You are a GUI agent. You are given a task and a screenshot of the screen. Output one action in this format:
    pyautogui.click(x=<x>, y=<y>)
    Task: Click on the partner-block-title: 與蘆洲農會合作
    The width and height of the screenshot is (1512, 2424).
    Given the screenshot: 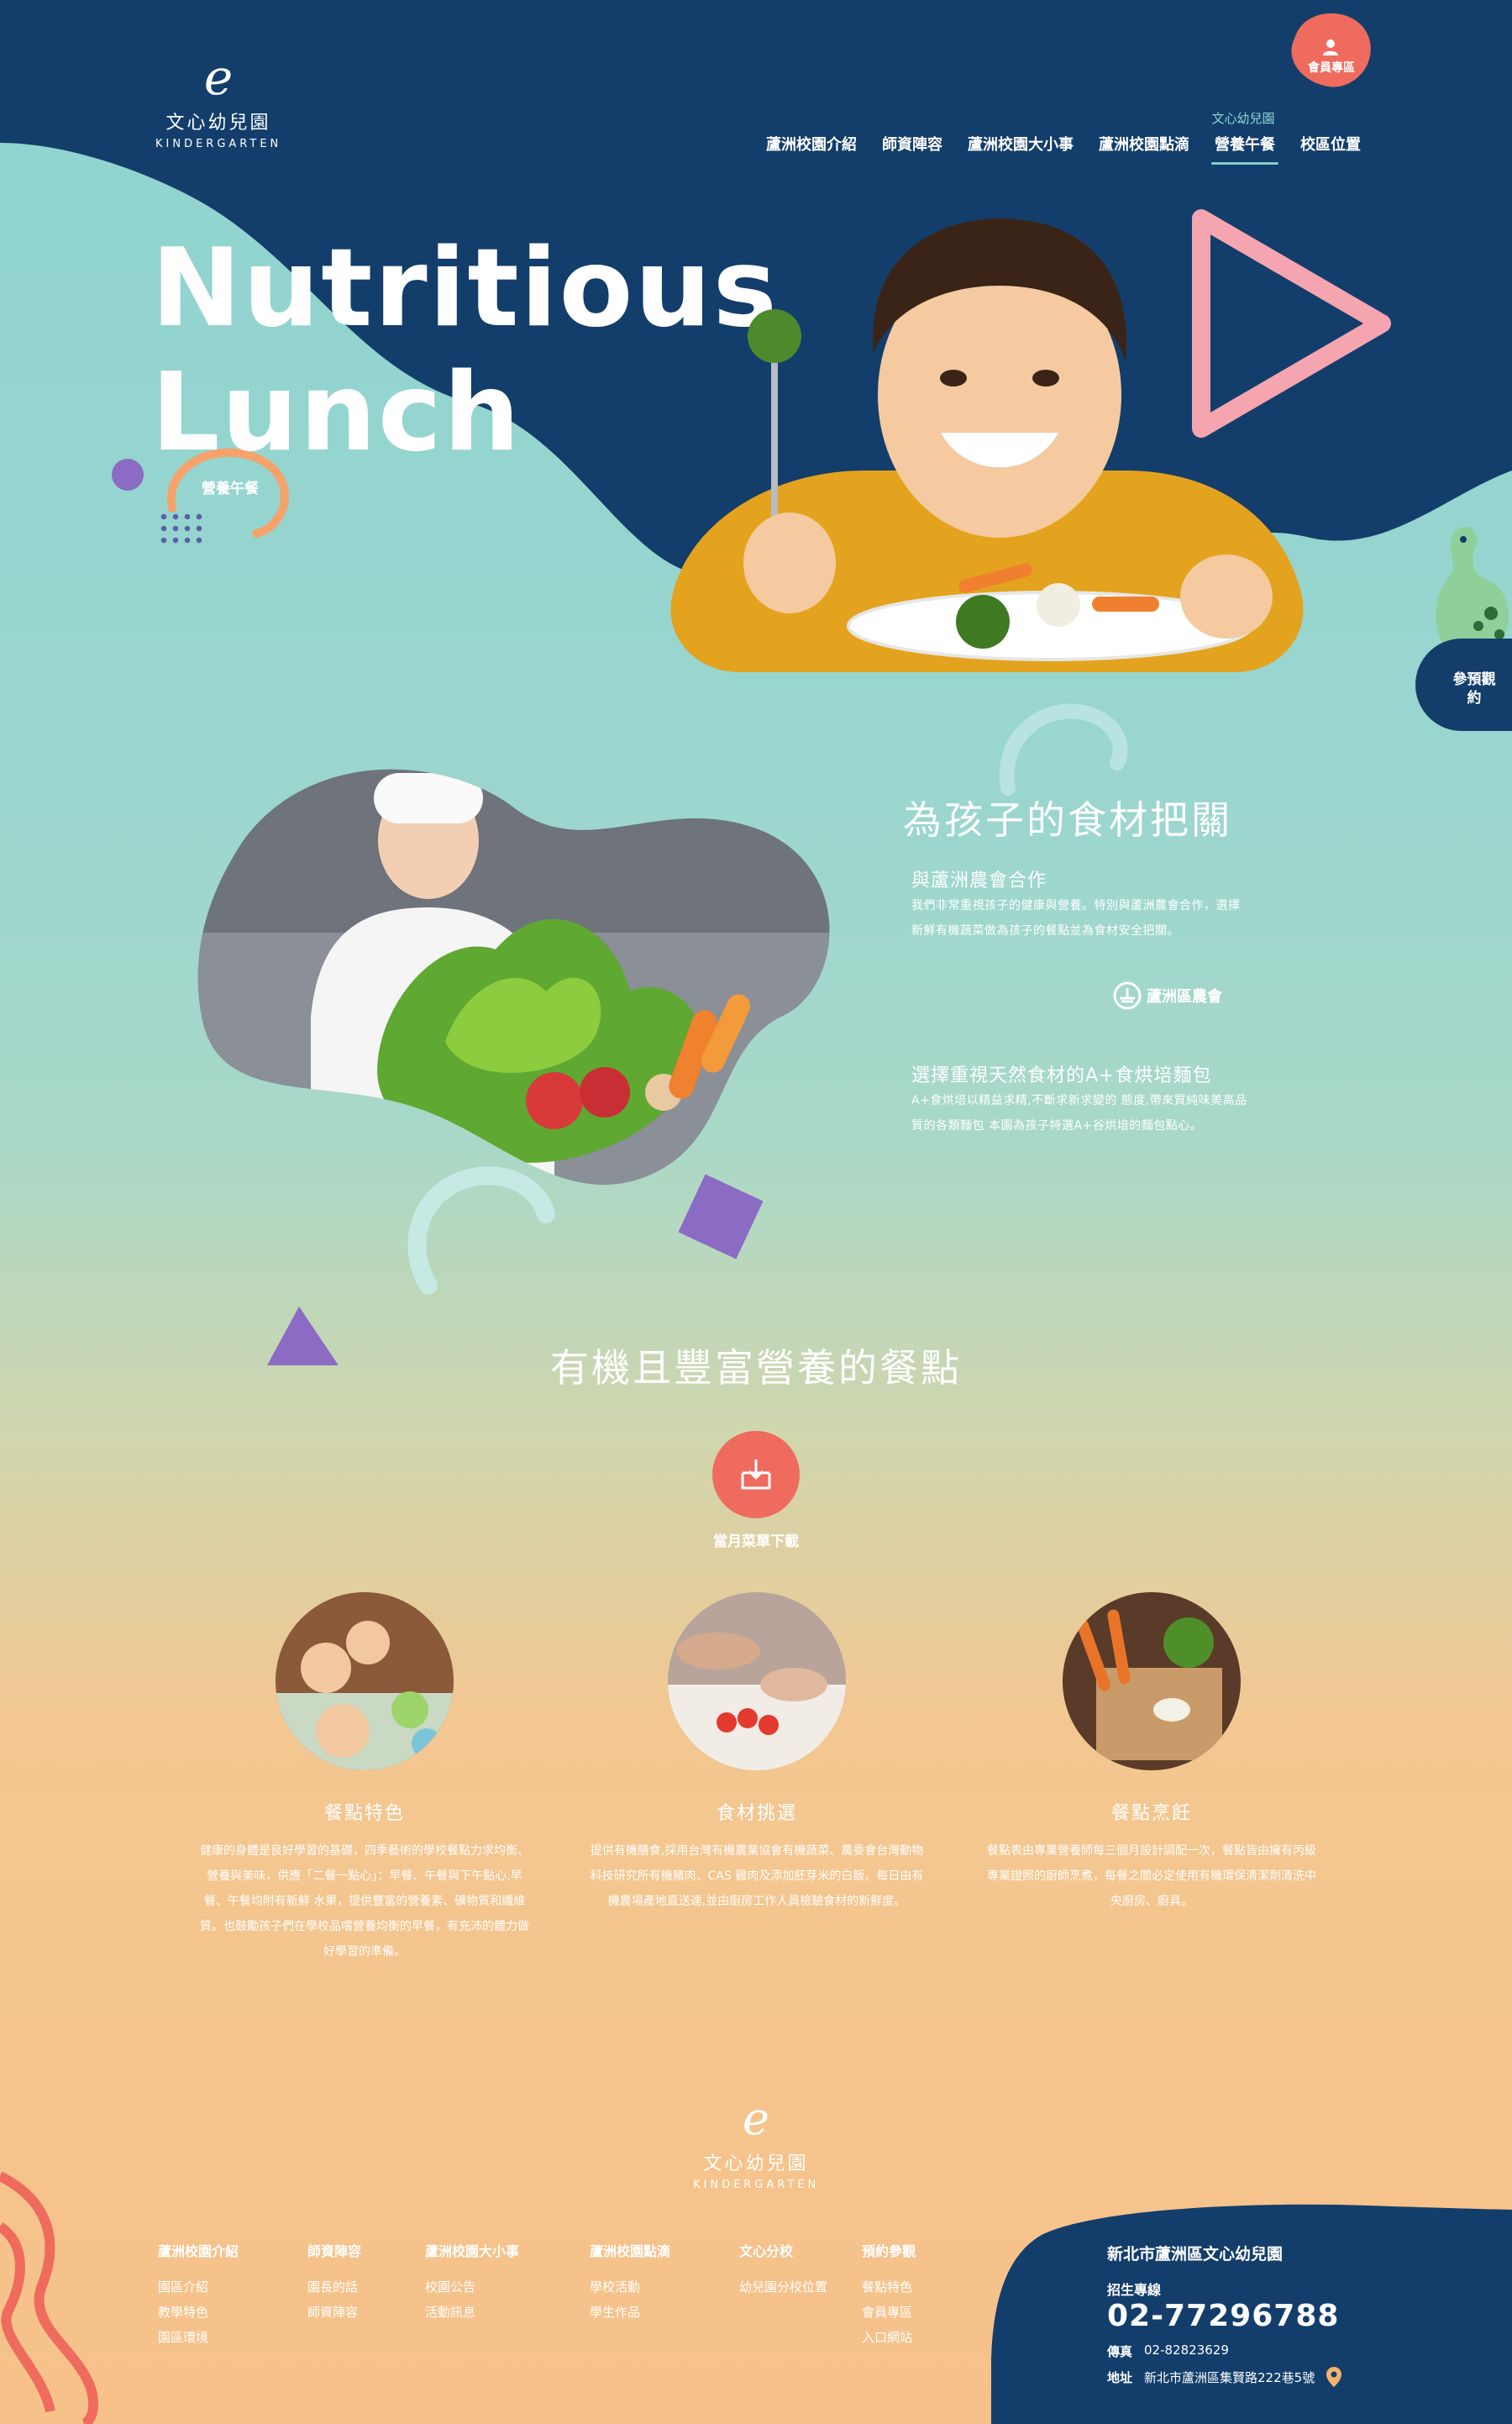 What is the action you would take?
    pyautogui.click(x=979, y=880)
    